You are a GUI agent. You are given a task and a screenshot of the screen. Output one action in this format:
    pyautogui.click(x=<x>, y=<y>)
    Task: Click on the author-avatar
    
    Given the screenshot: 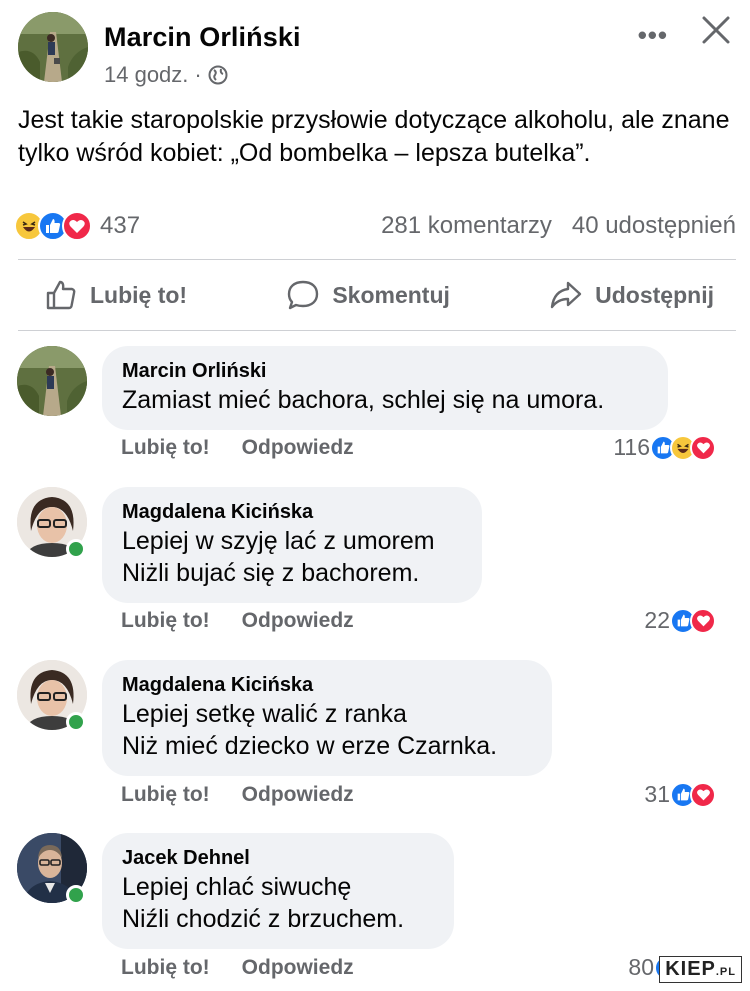 What is the action you would take?
    pyautogui.click(x=53, y=47)
    